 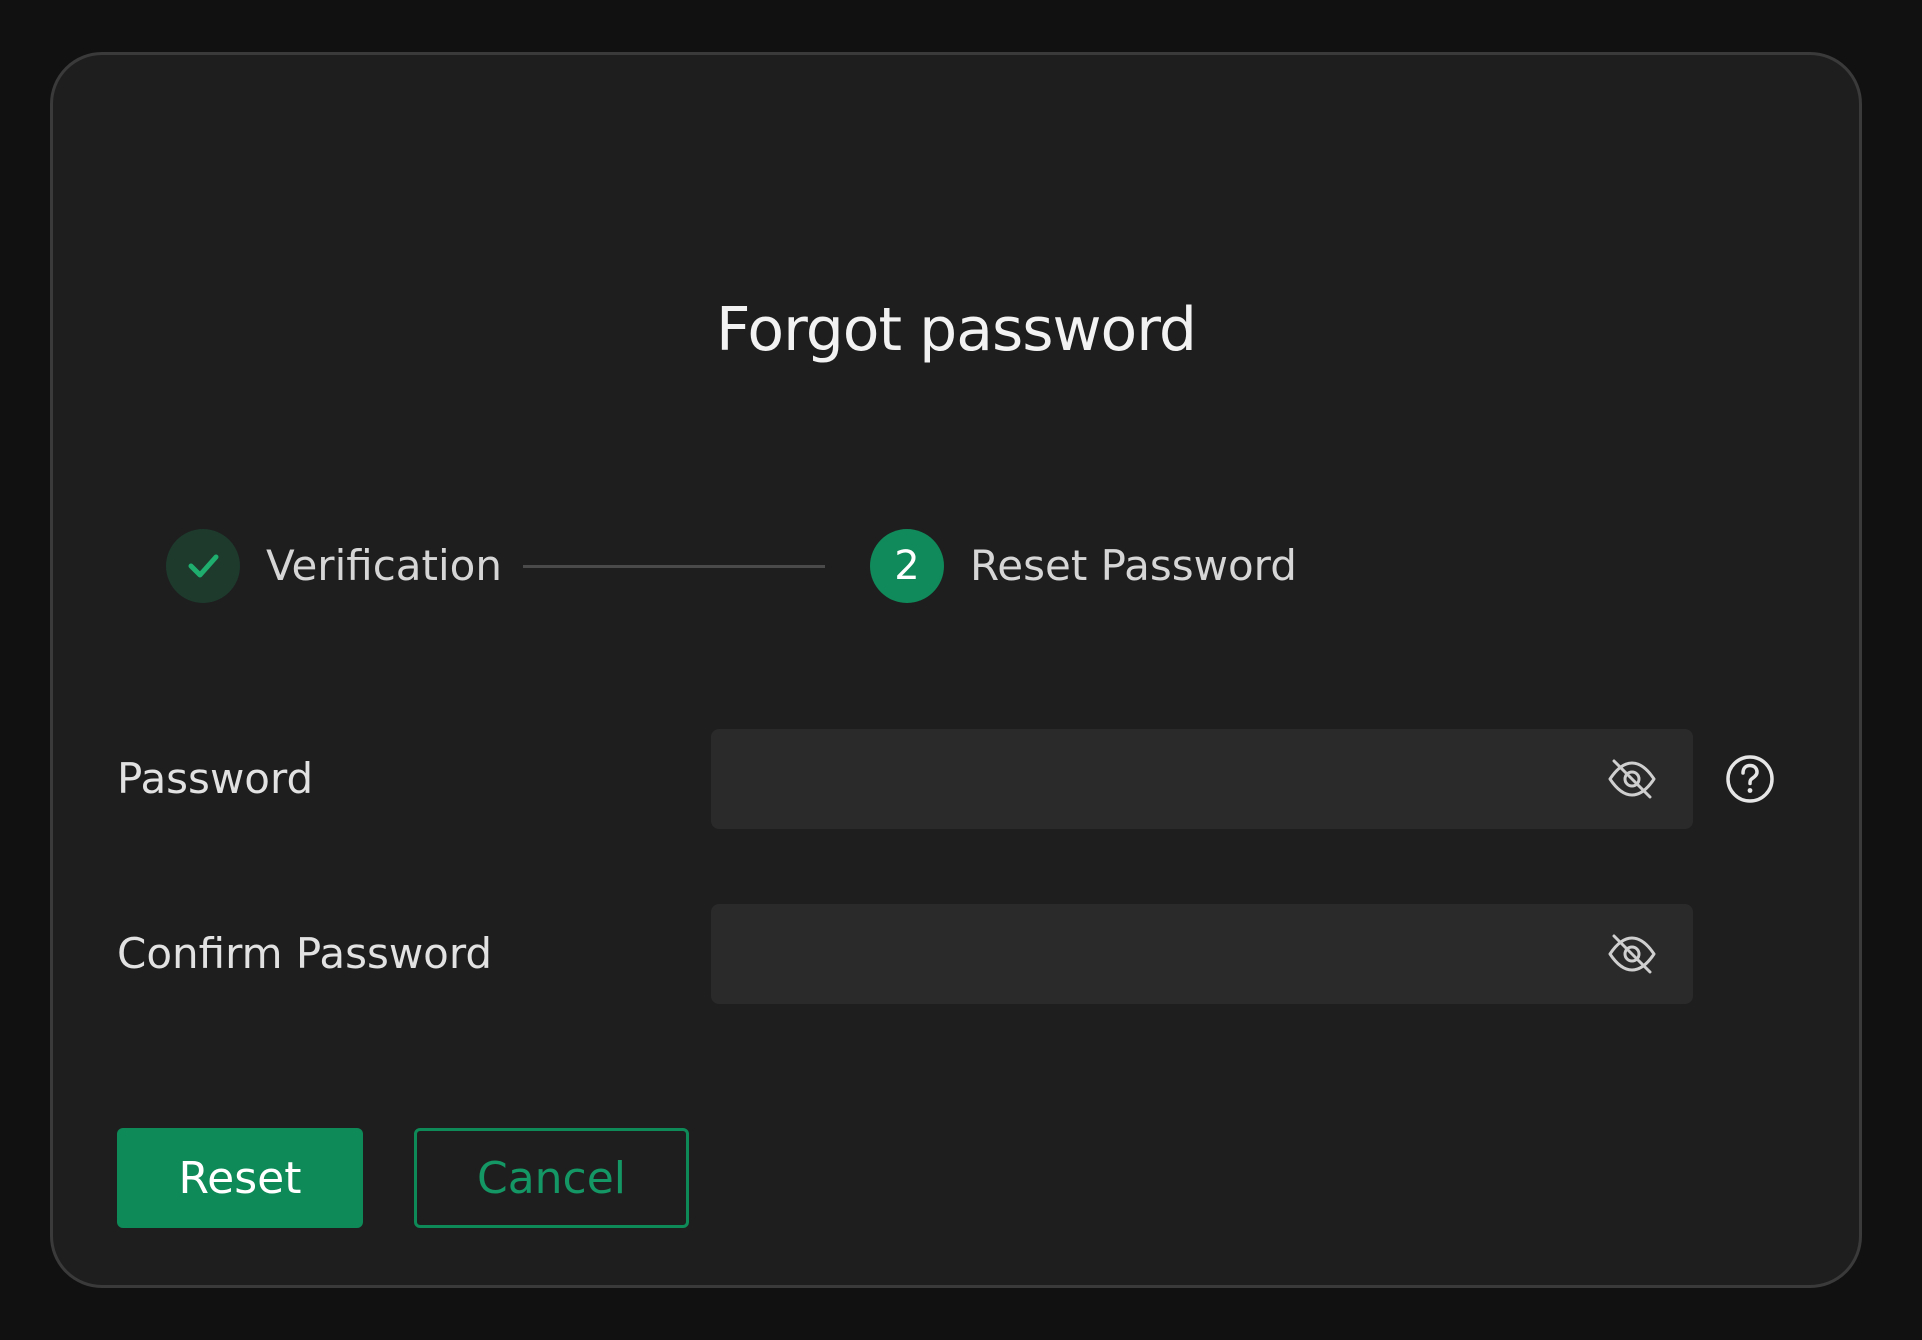 What do you see at coordinates (1133, 565) in the screenshot?
I see `step-reset-password-label: Reset Password` at bounding box center [1133, 565].